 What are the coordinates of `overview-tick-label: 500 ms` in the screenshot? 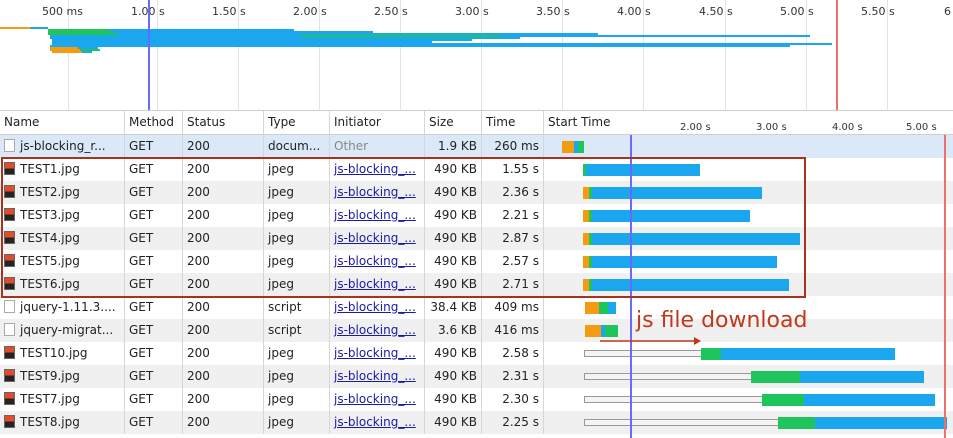 It's located at (62, 11).